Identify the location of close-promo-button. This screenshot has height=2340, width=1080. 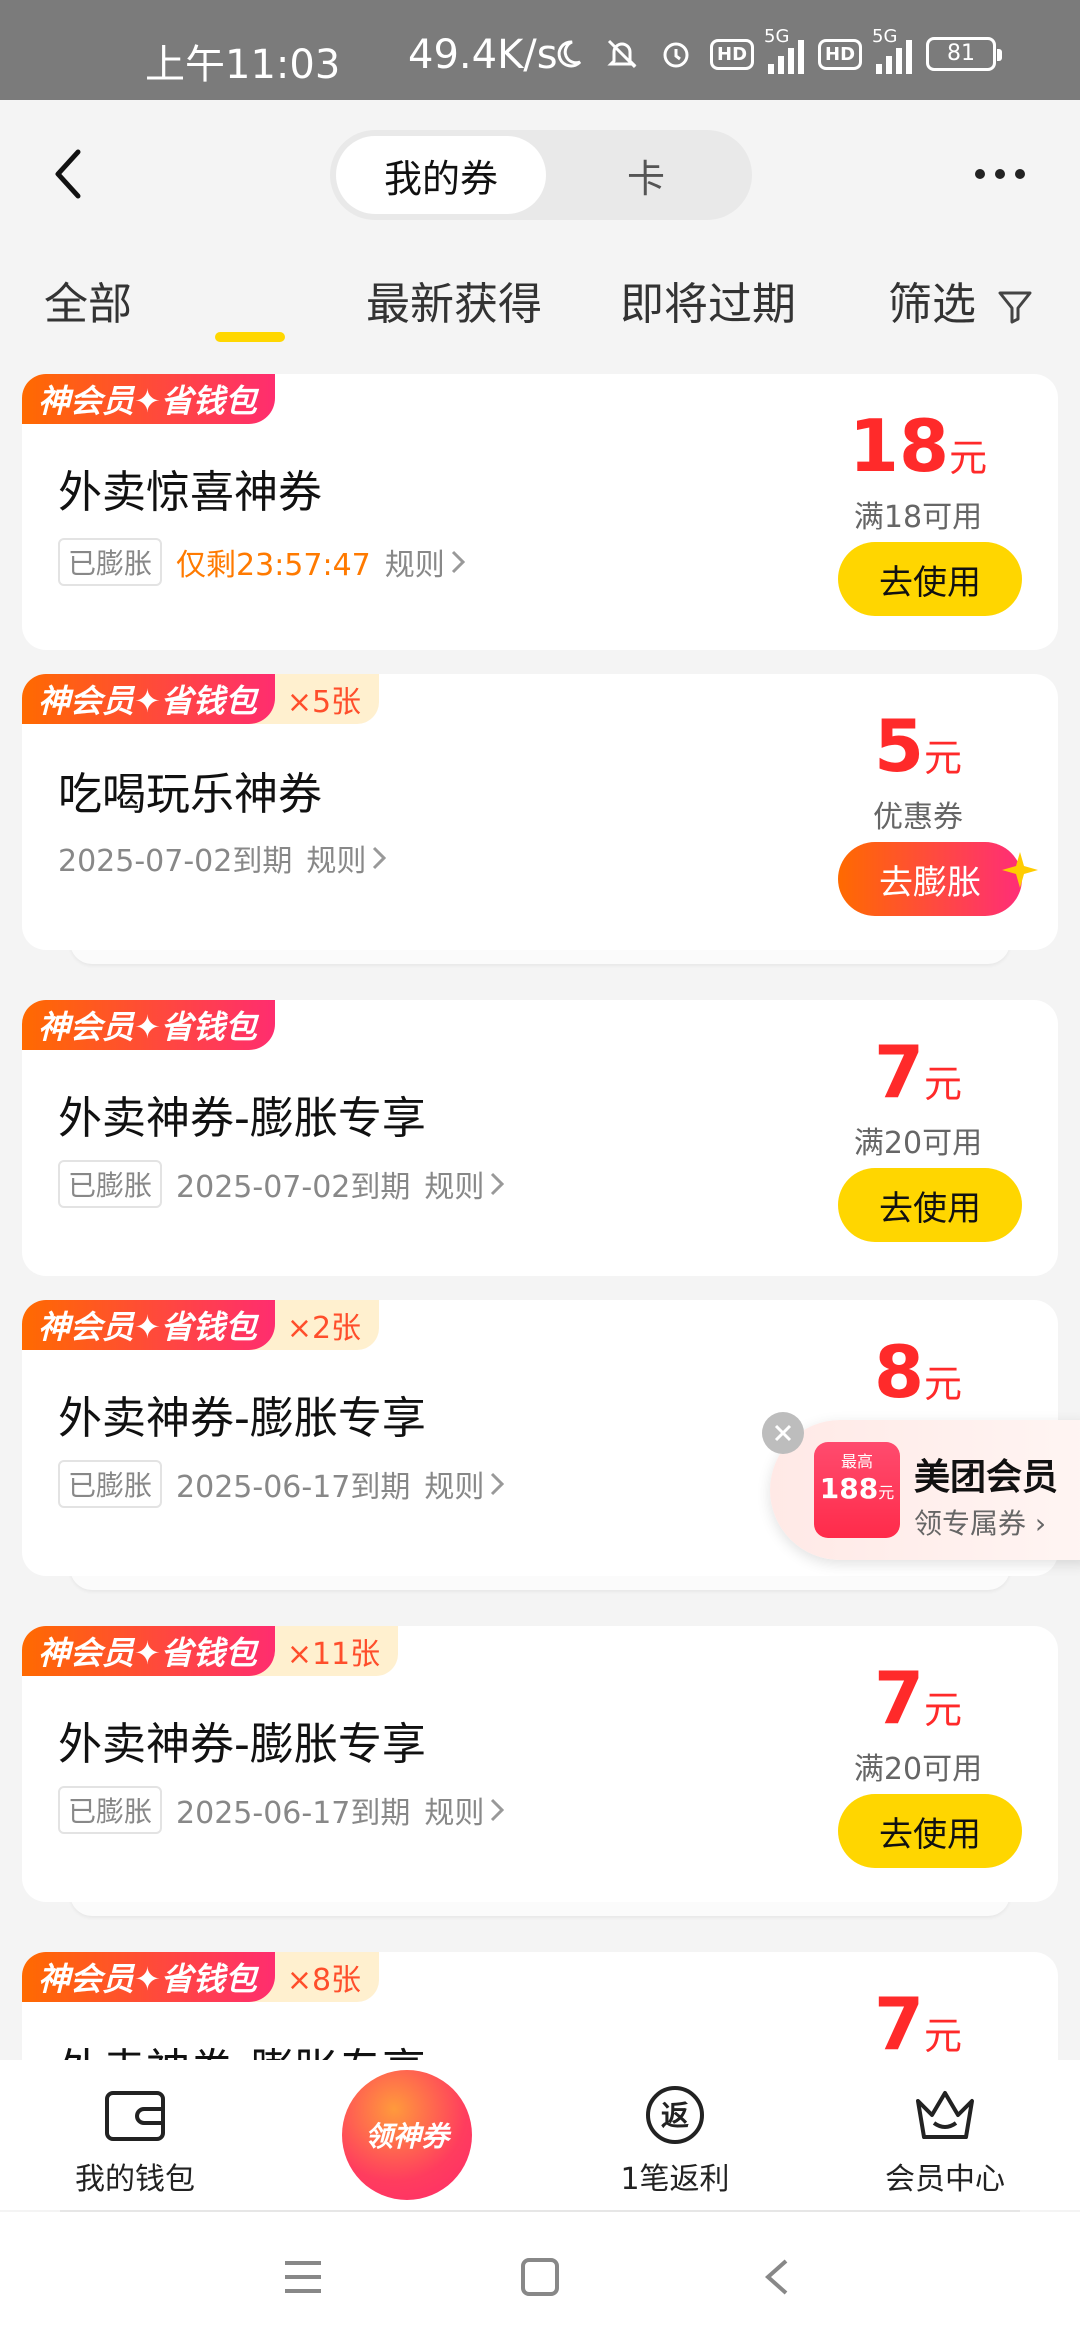
(783, 1433).